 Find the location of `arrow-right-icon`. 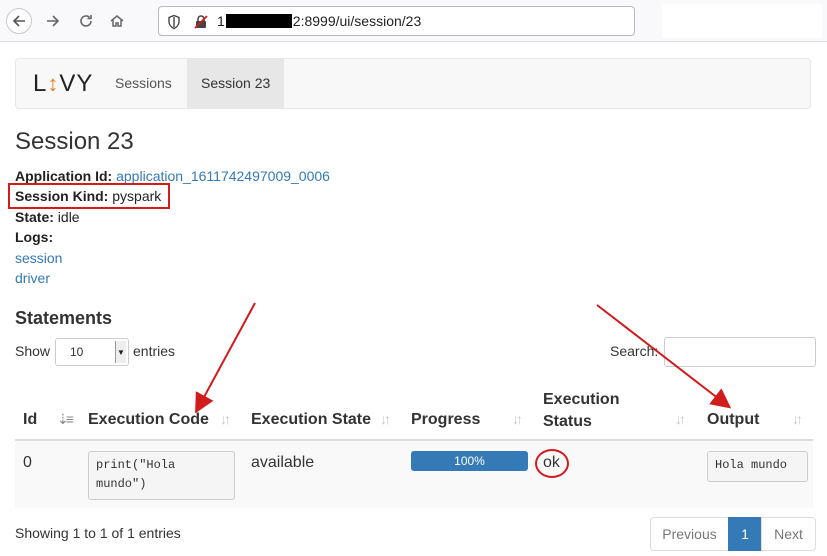

arrow-right-icon is located at coordinates (53, 21).